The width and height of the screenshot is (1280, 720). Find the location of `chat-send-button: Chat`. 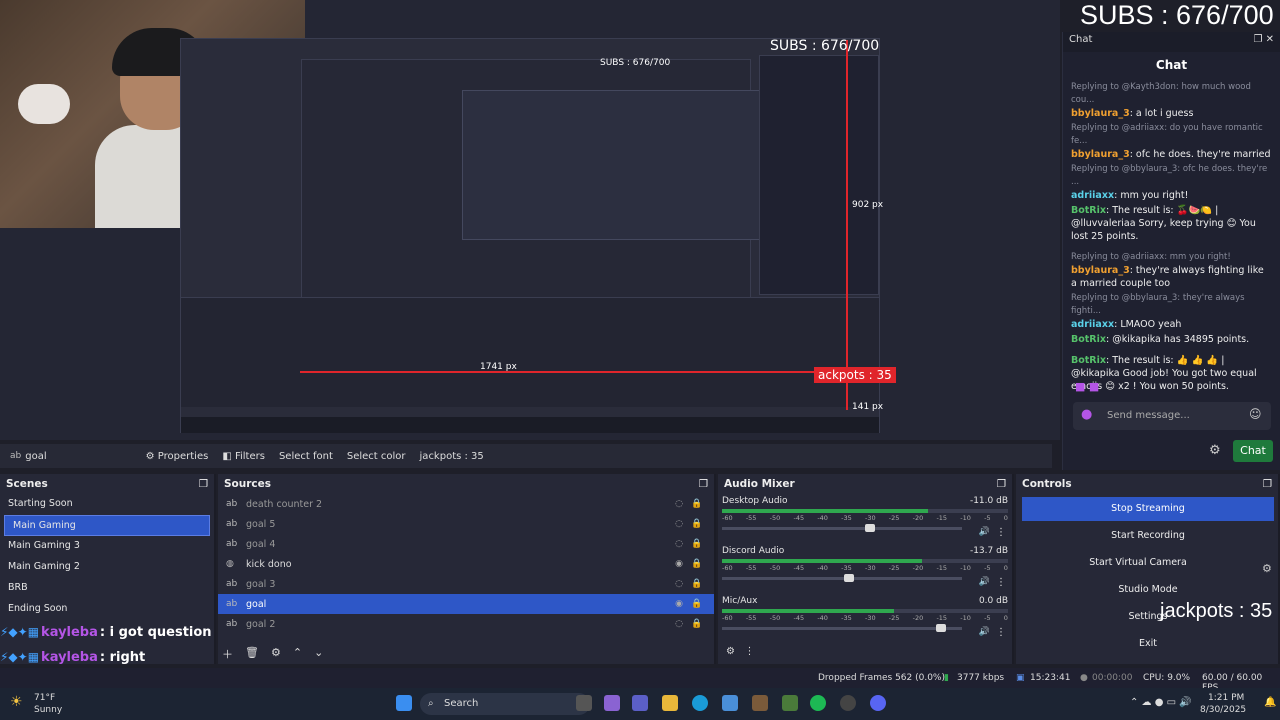

chat-send-button: Chat is located at coordinates (1253, 451).